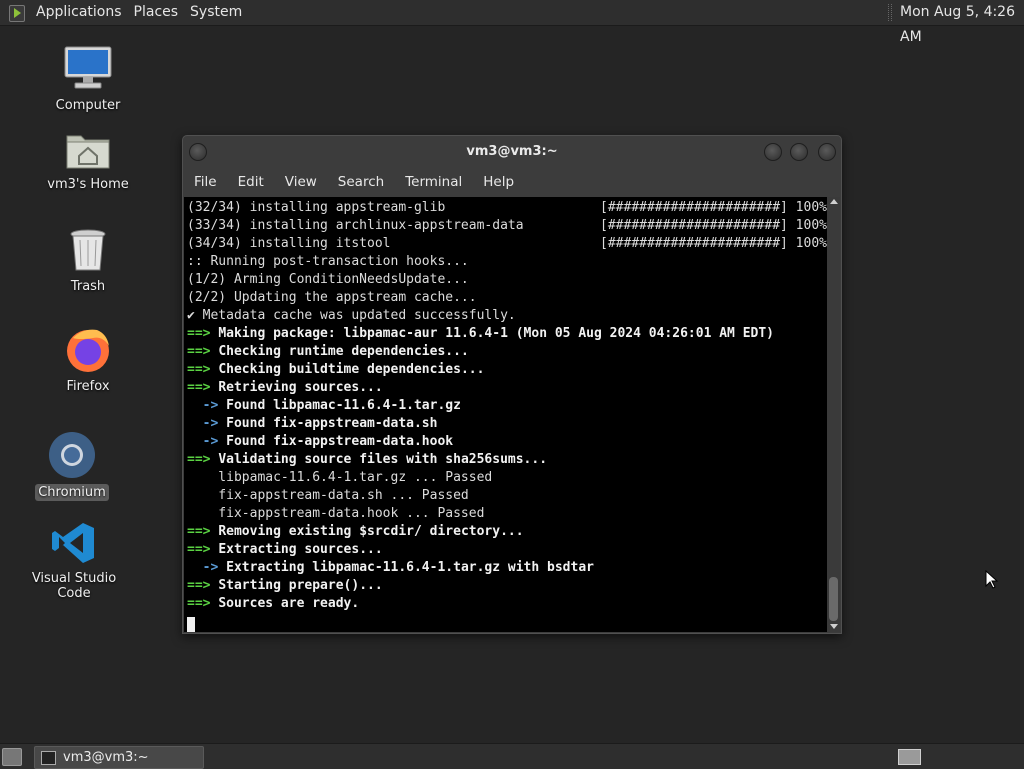 The width and height of the screenshot is (1024, 769). Describe the element at coordinates (962, 22) in the screenshot. I see `clock: Mon Aug 5, 4:26 AM` at that location.